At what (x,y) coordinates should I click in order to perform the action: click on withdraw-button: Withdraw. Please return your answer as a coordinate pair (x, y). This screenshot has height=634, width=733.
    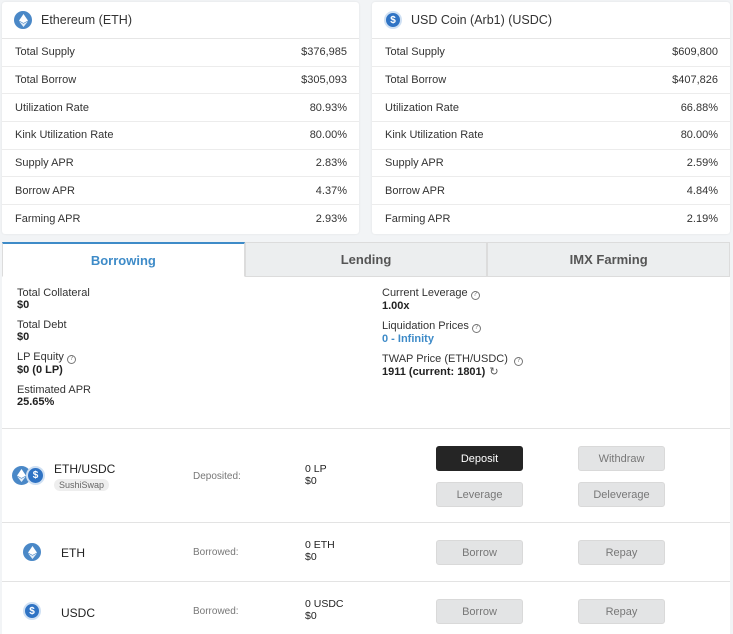
    Looking at the image, I should click on (621, 458).